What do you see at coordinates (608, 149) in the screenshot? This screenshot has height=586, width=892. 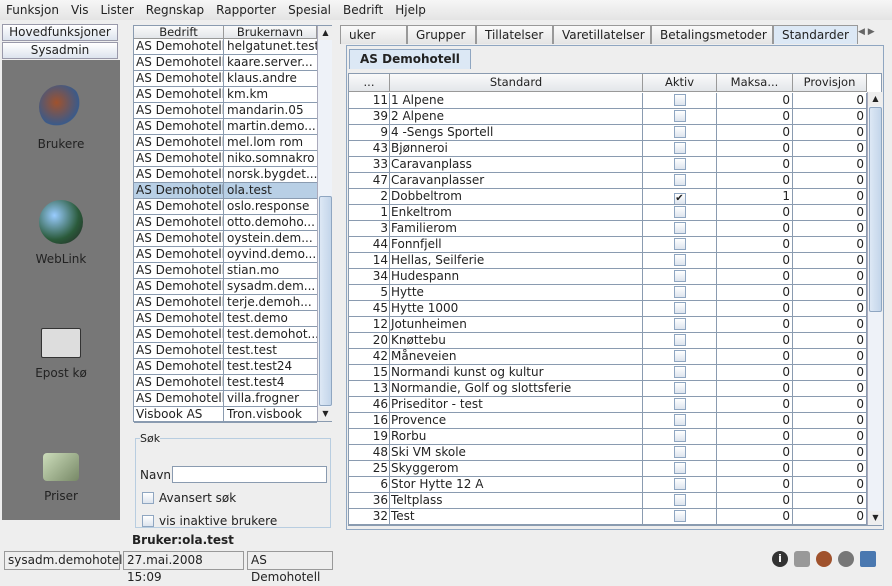 I see `standard-row: 43 Bjønneroi 0 0` at bounding box center [608, 149].